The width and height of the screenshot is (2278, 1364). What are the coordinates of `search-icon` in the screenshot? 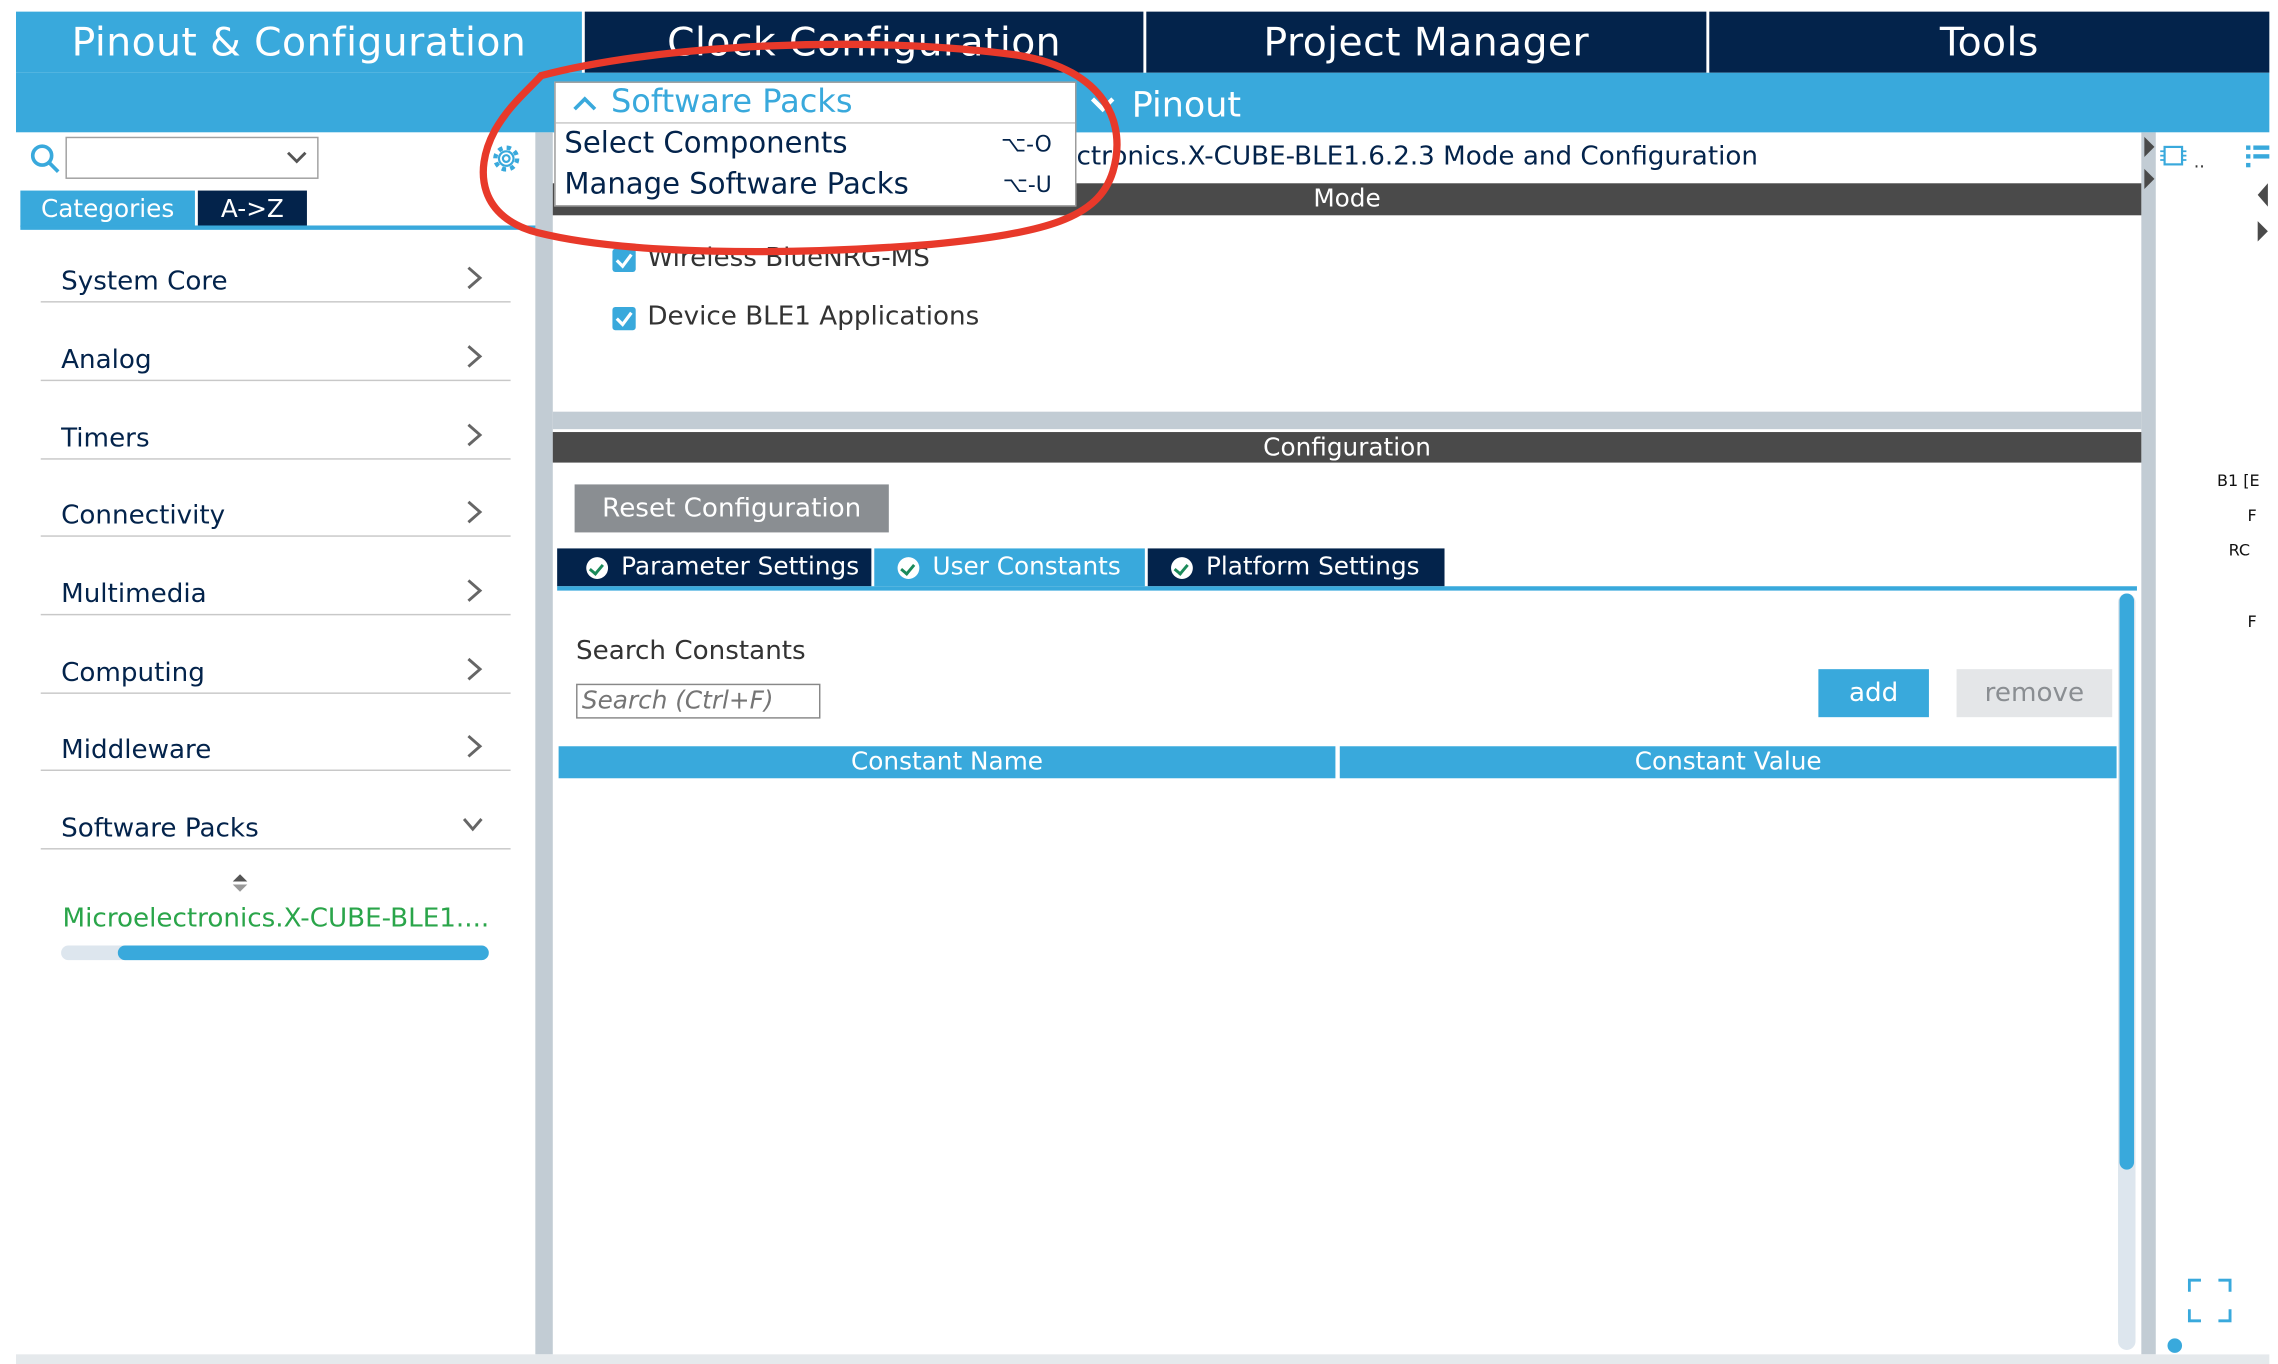 It's located at (45, 159).